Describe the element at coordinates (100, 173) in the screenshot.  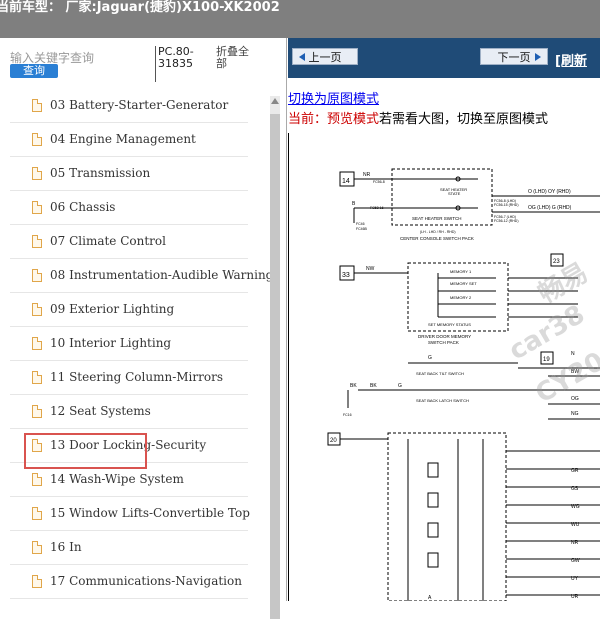
I see `tree-item-label: 05 Transmission` at that location.